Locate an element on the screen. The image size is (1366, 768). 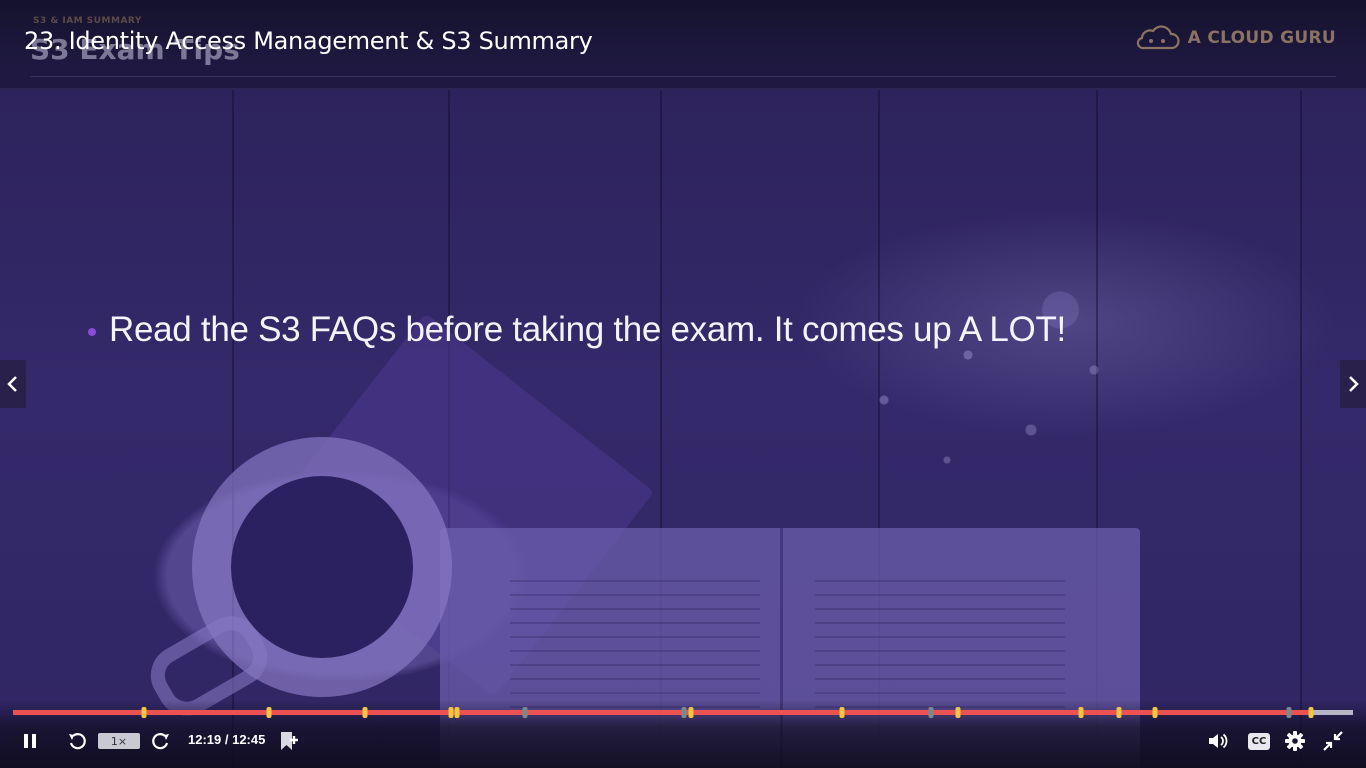
exit-fullscreen-icon is located at coordinates (1333, 741).